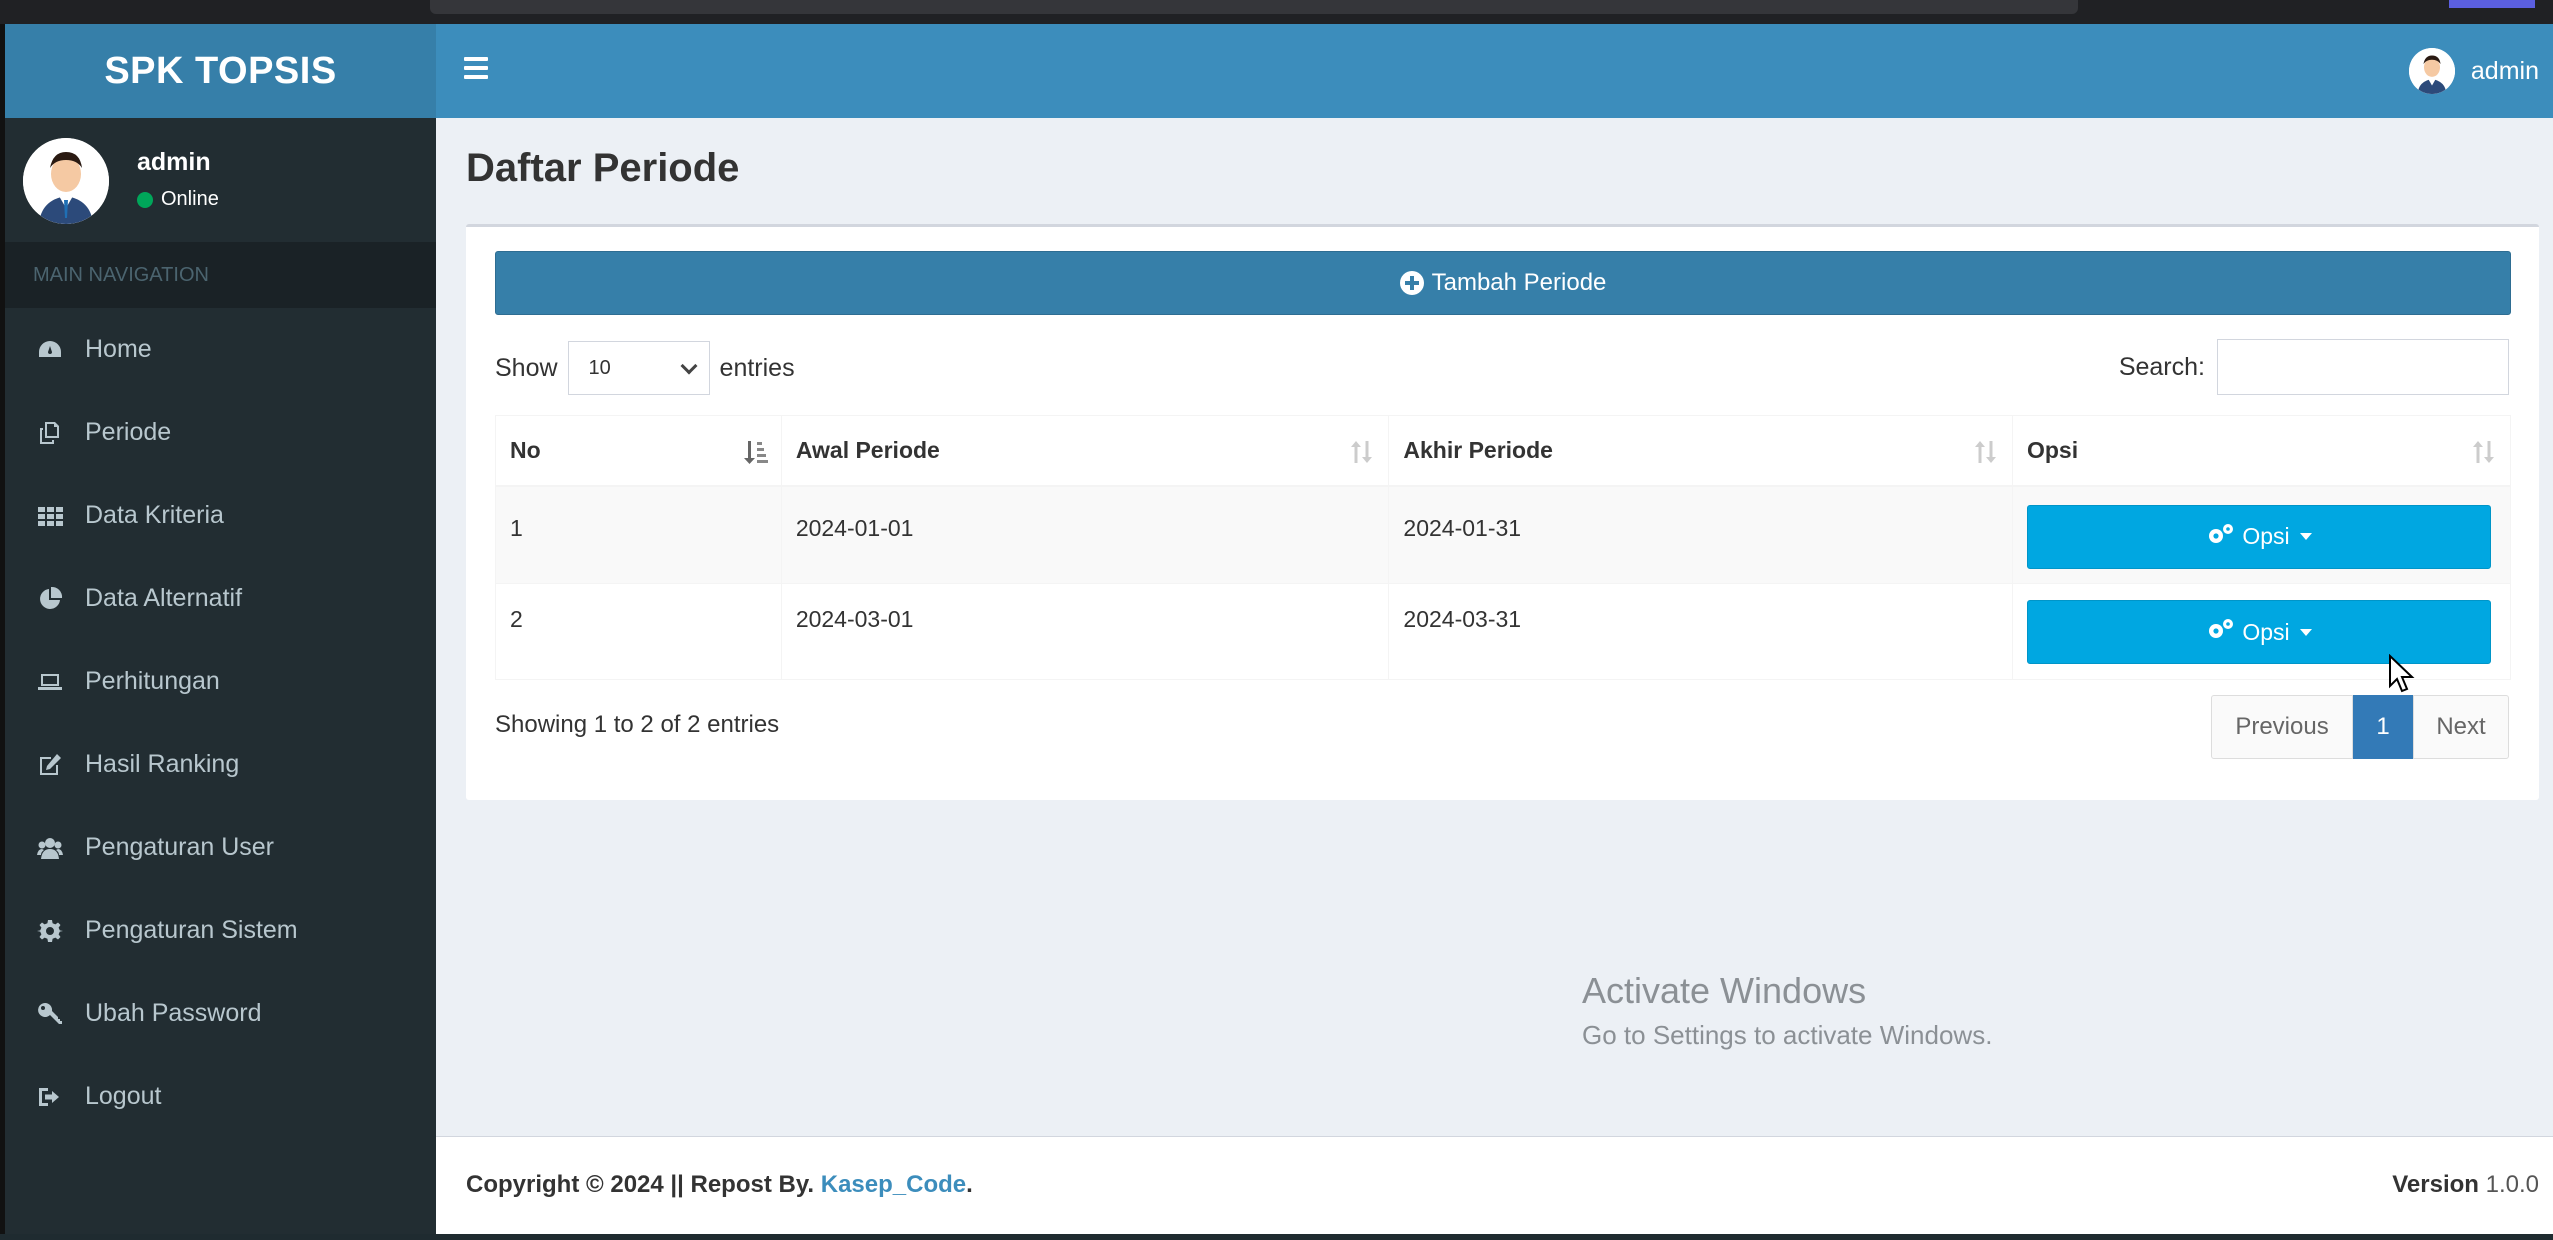 Image resolution: width=2553 pixels, height=1240 pixels. I want to click on sidebar-item-hasil-ranking: Hasil Ranking, so click(220, 764).